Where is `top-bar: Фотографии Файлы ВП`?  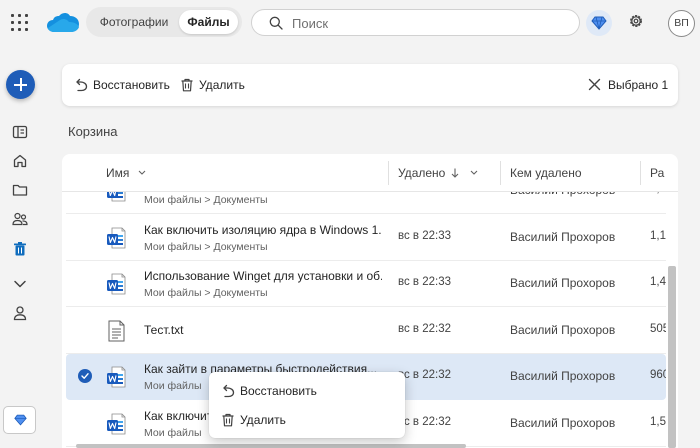
top-bar: Фотографии Файлы ВП is located at coordinates (350, 23).